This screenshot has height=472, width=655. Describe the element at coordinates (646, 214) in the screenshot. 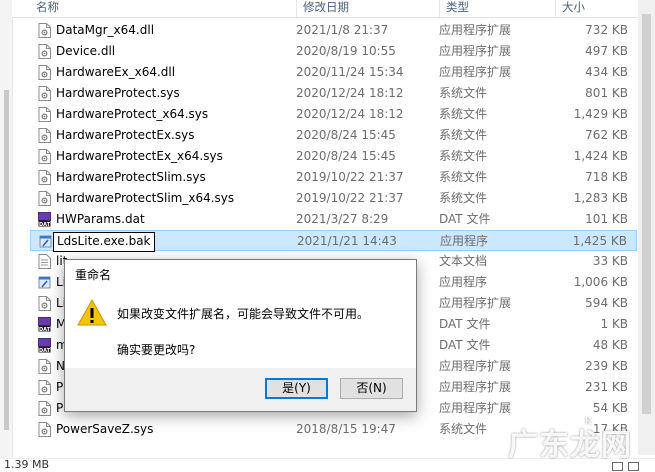

I see `vertical-scrollbar-thumb` at that location.